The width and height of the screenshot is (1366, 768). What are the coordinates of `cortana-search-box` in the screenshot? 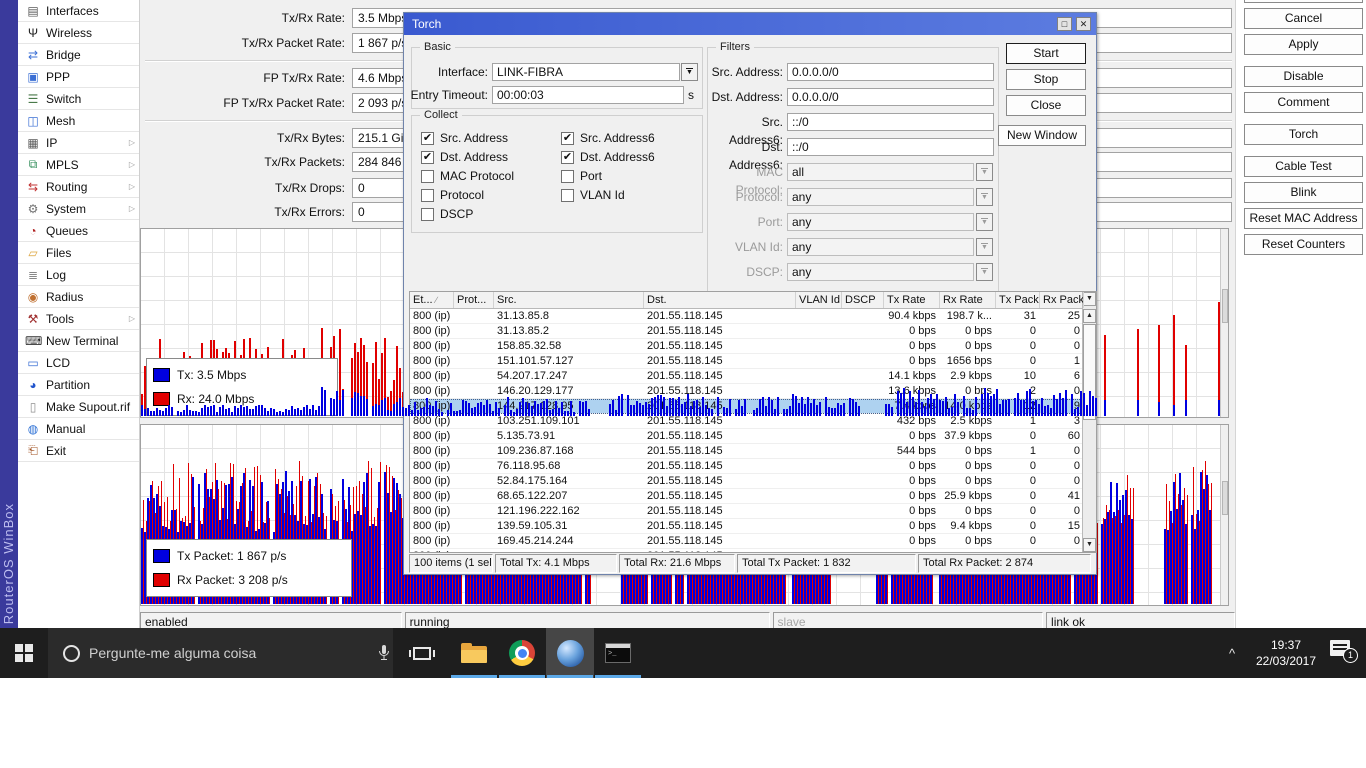 It's located at (220, 653).